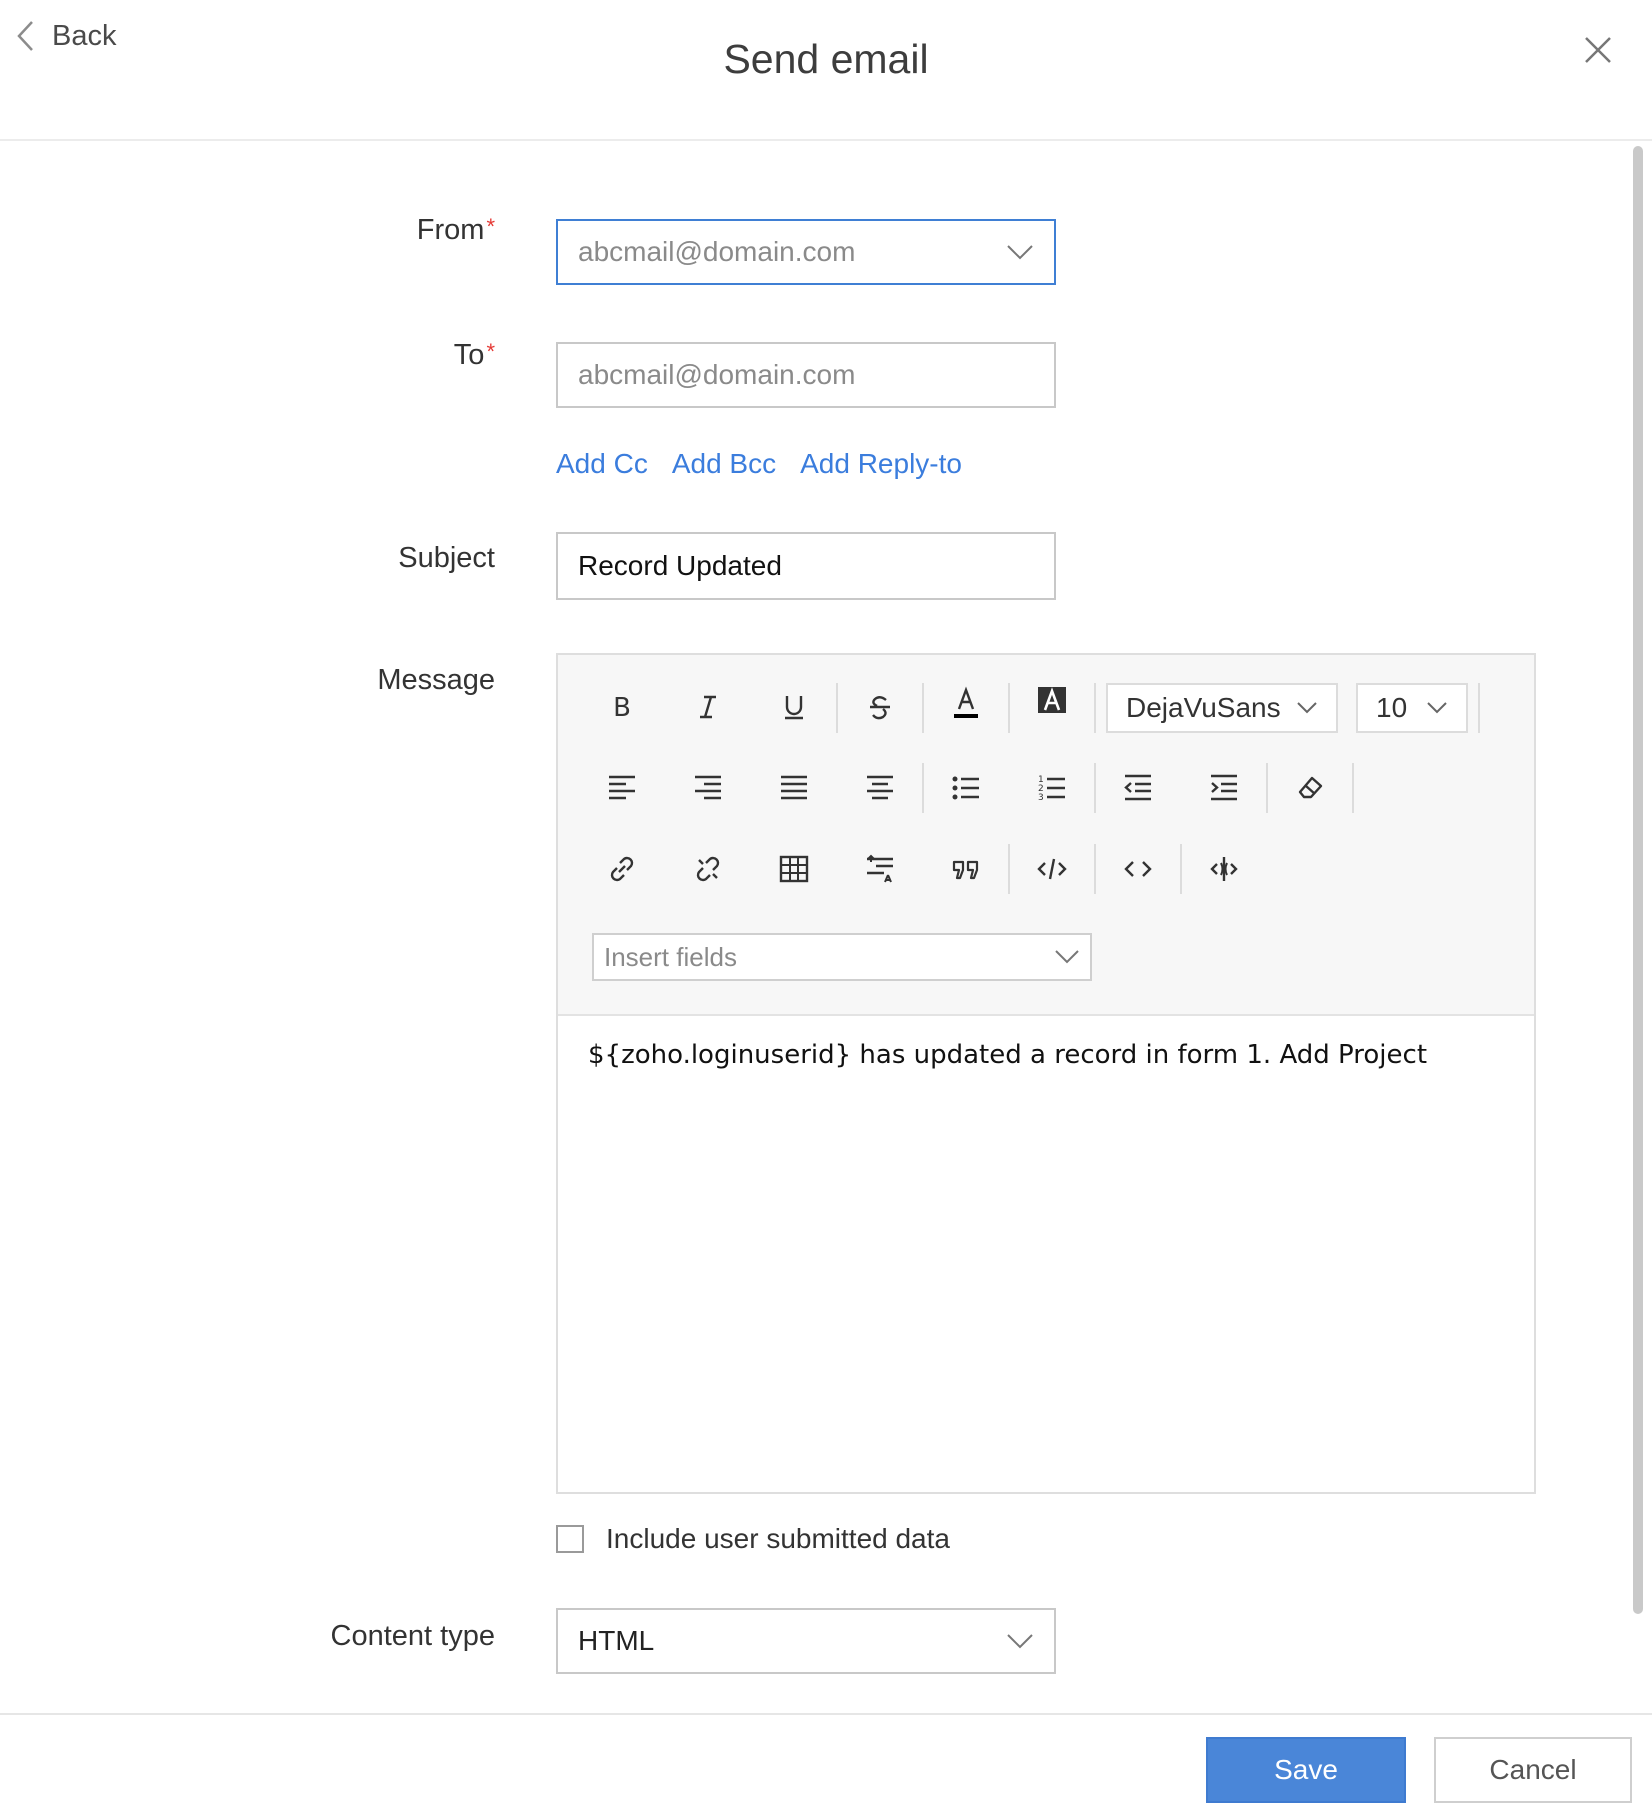 Image resolution: width=1652 pixels, height=1818 pixels. What do you see at coordinates (1052, 788) in the screenshot?
I see `numbered-list-button: 123` at bounding box center [1052, 788].